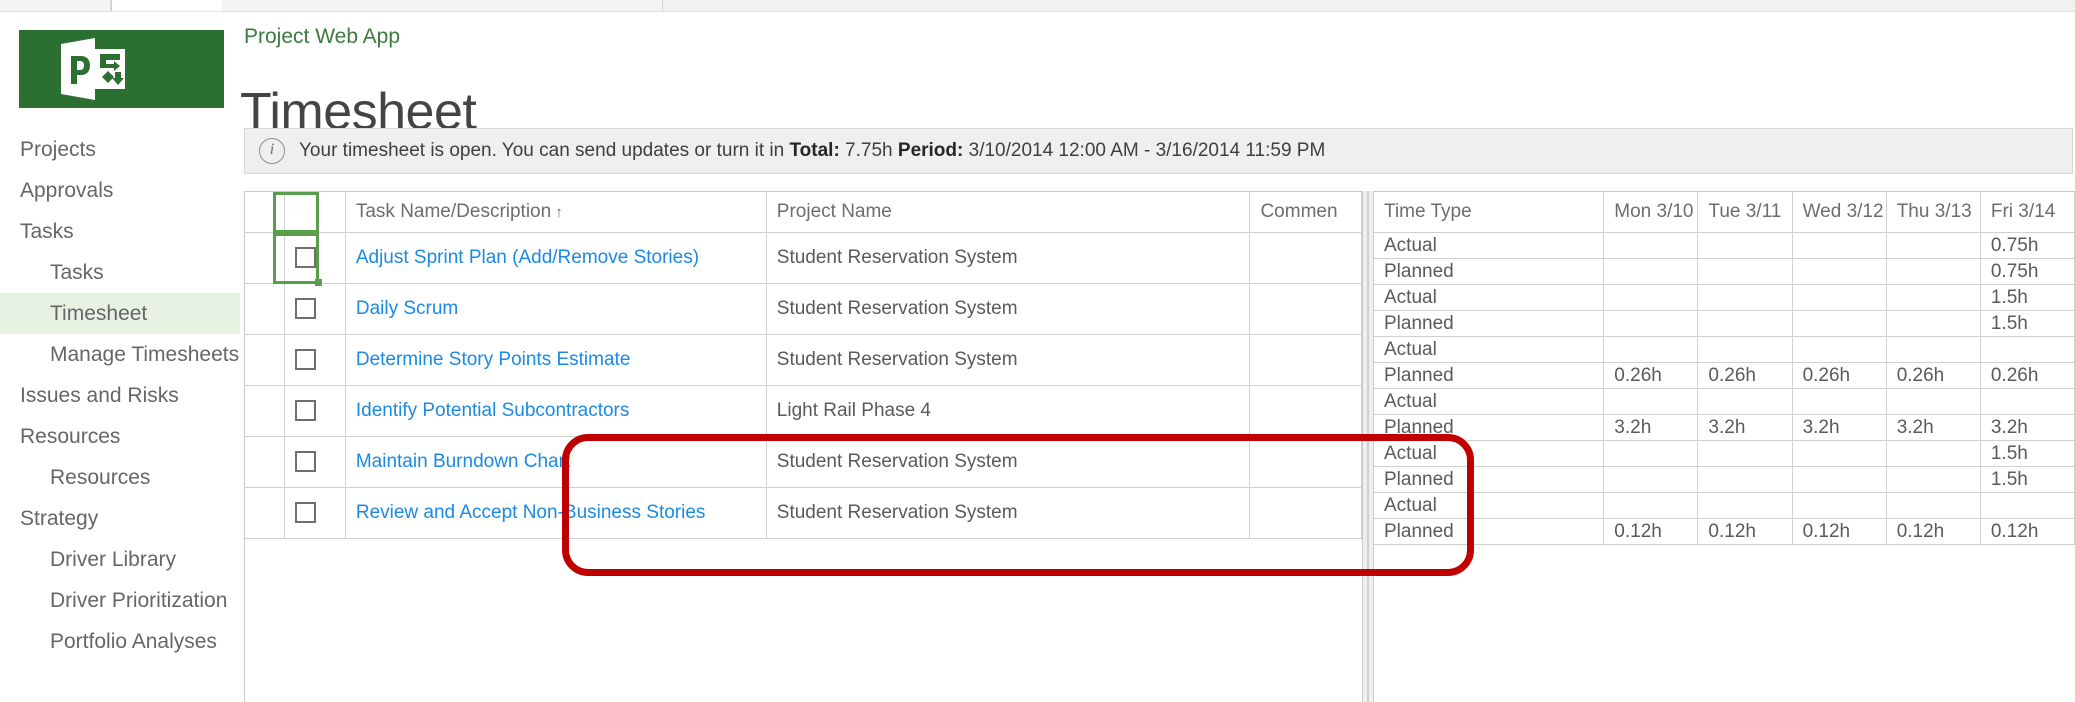  I want to click on sidebar-item-projects: Projects, so click(120, 149).